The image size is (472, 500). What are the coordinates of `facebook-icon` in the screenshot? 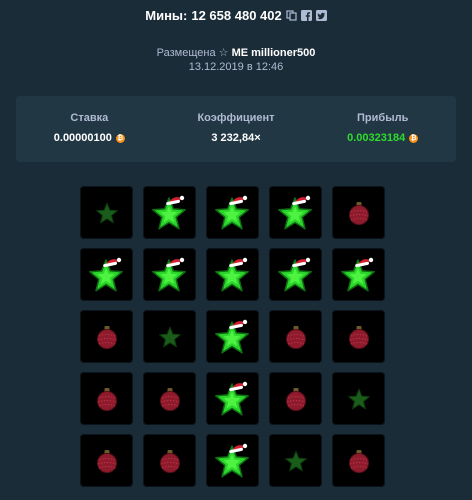 It's located at (306, 15).